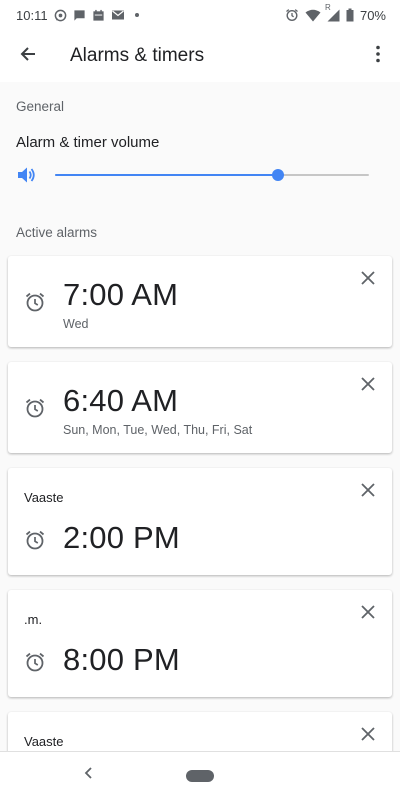 Image resolution: width=400 pixels, height=799 pixels. What do you see at coordinates (372, 15) in the screenshot?
I see `battery-level: 70%` at bounding box center [372, 15].